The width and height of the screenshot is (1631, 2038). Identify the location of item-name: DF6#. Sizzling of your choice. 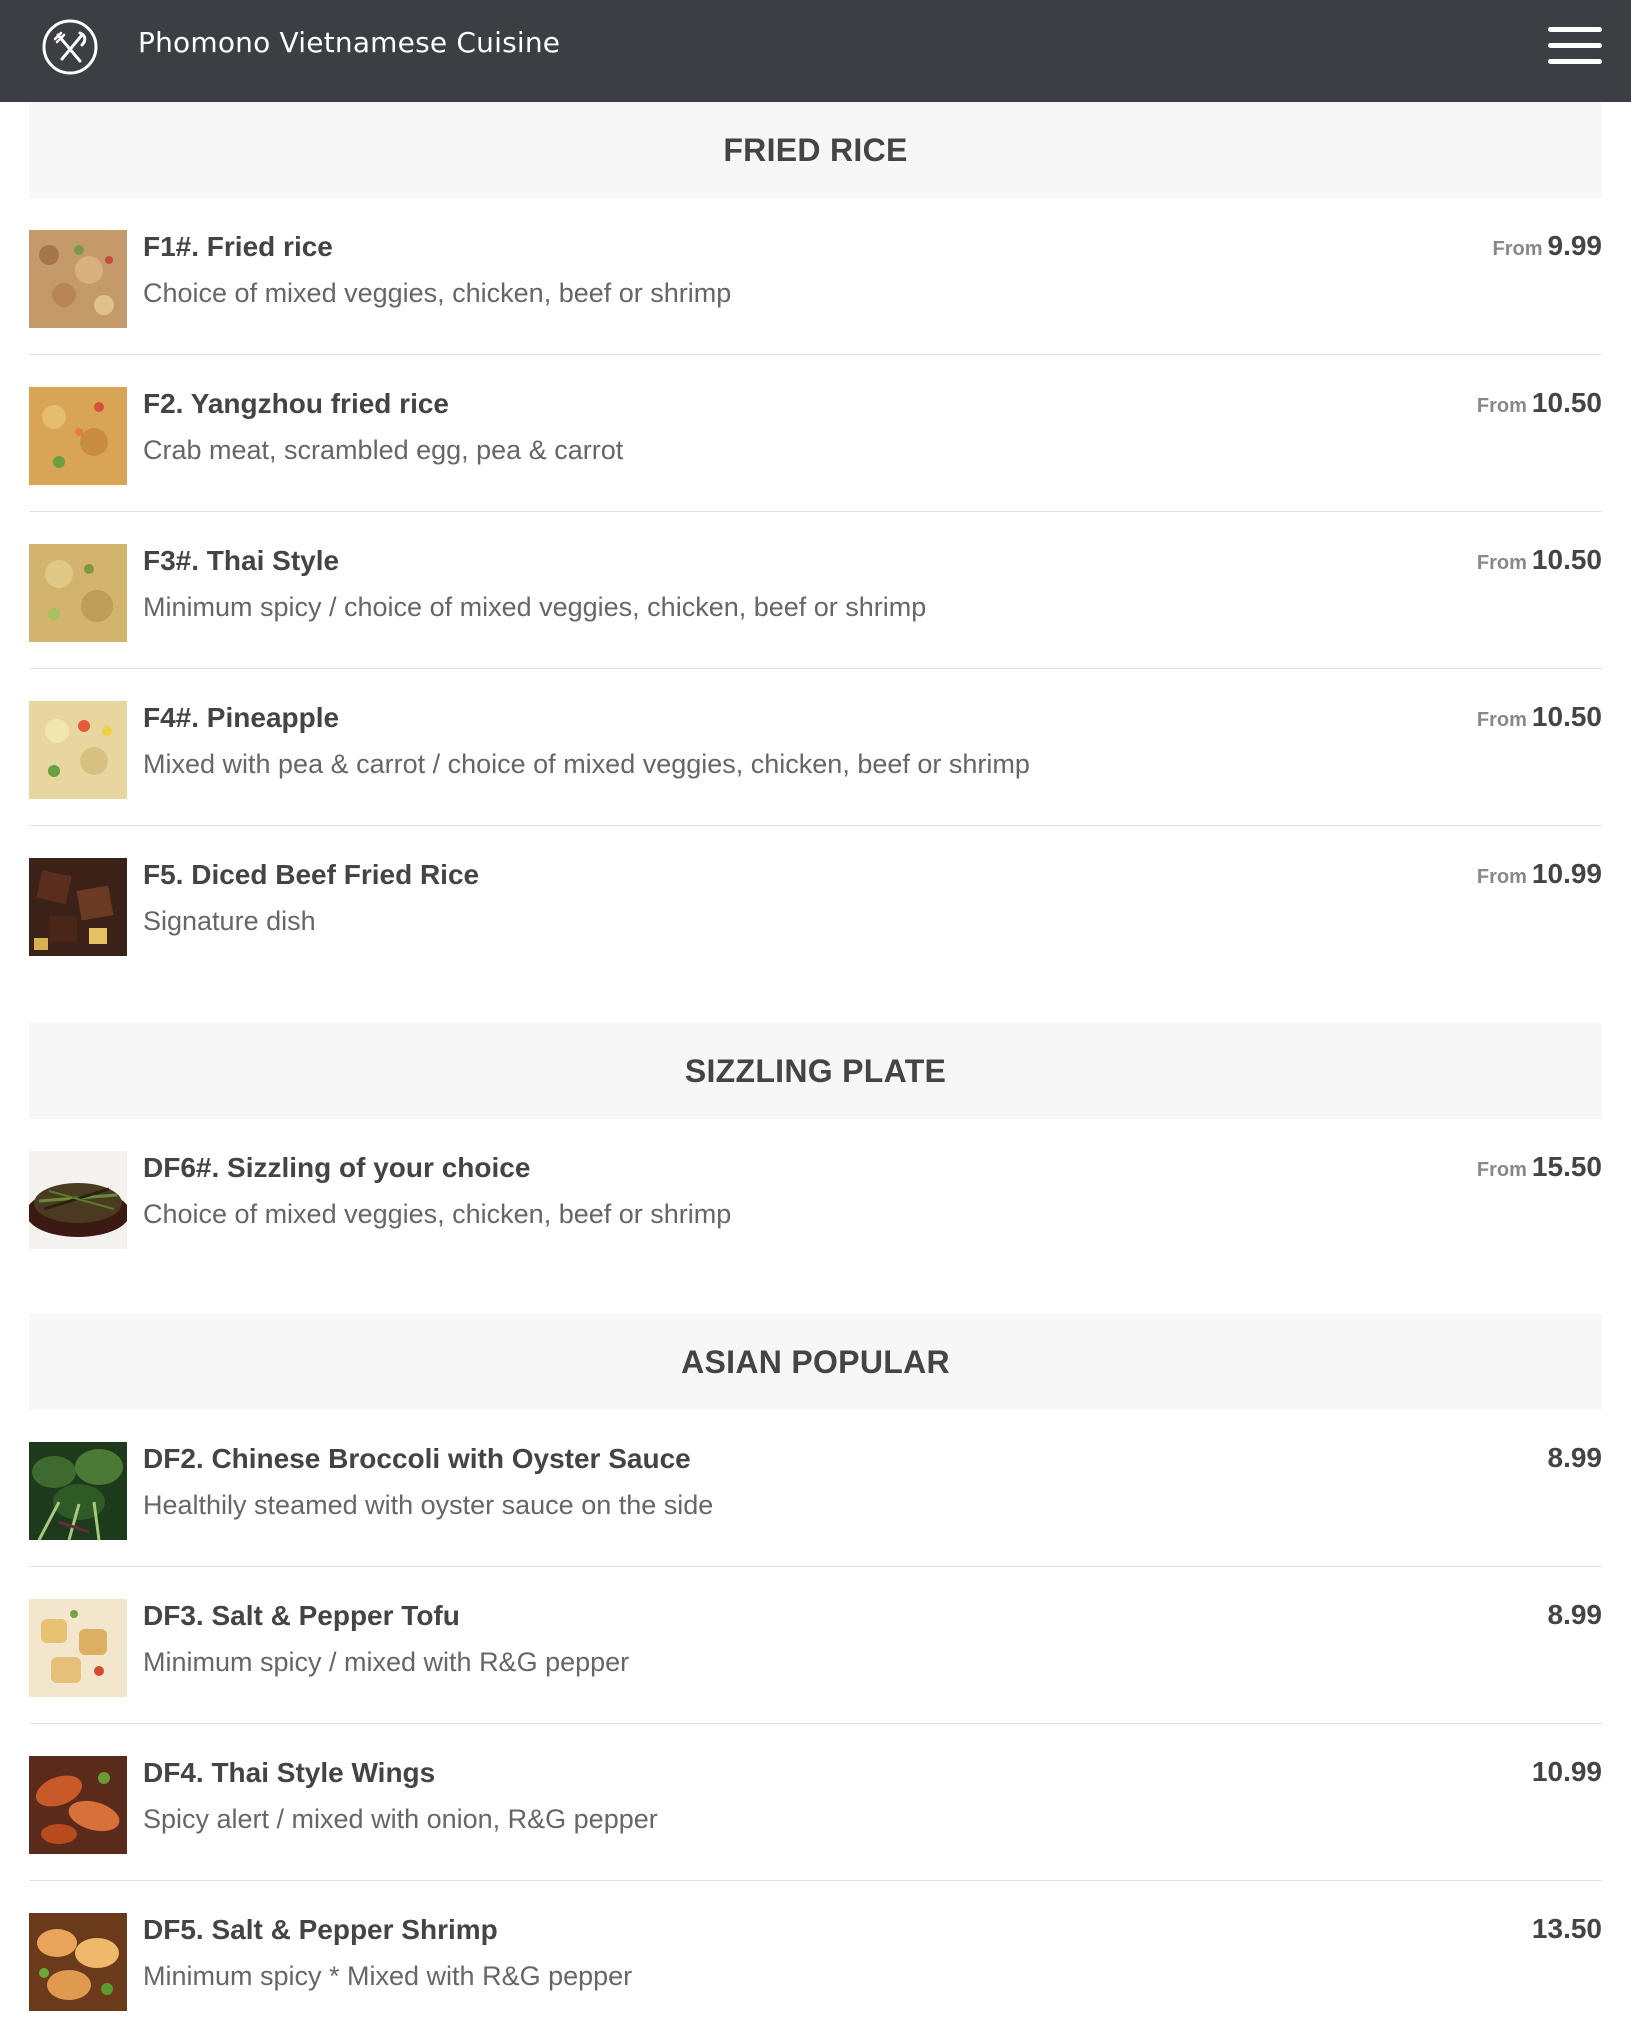
(337, 1167).